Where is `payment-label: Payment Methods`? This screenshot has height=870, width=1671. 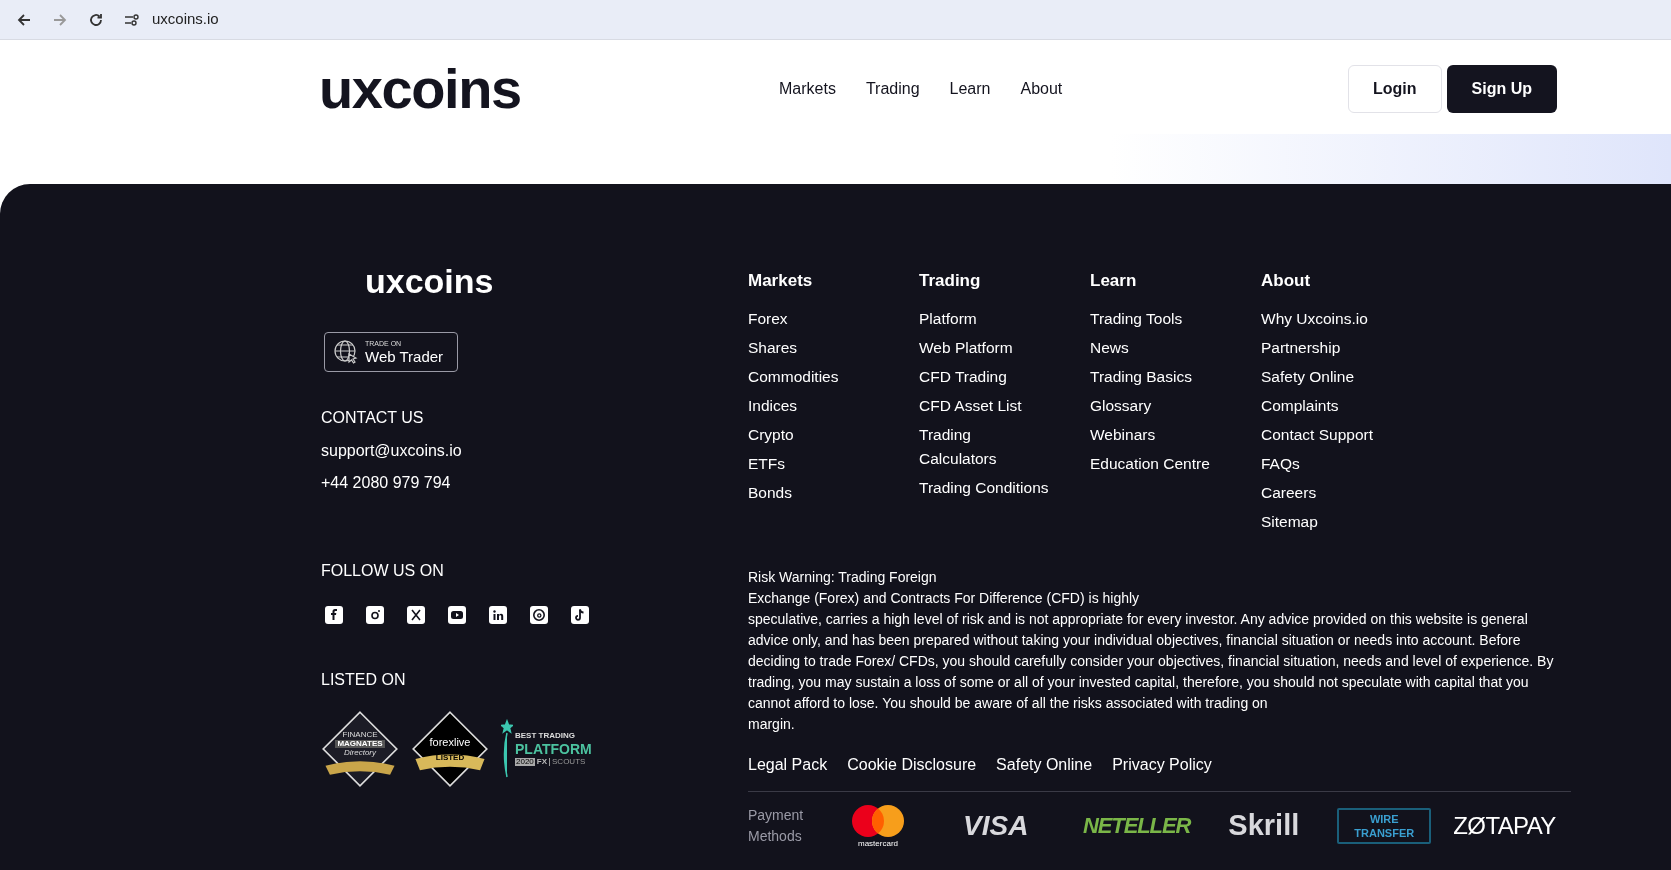
payment-label: Payment Methods is located at coordinates (776, 825).